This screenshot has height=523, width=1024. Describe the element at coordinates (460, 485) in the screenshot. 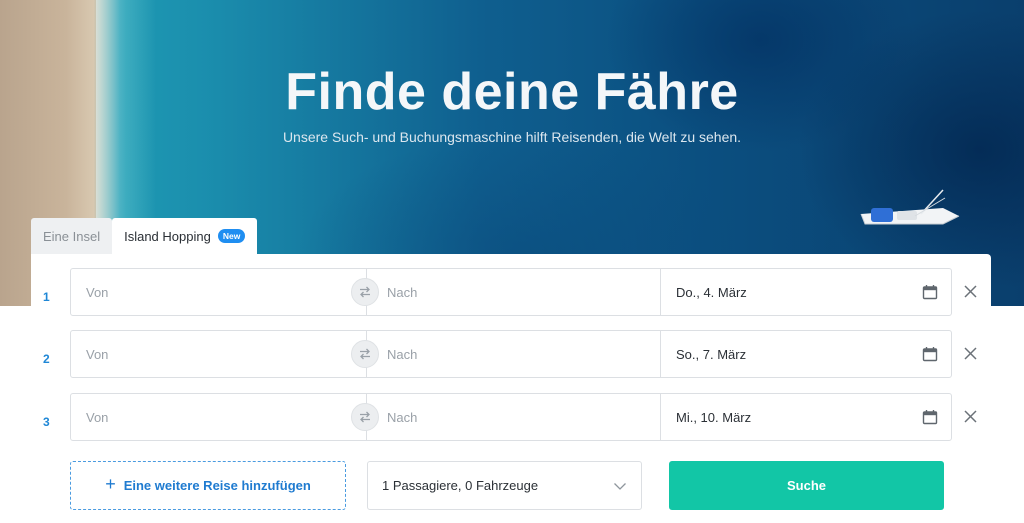

I see `passengers-value: 1 Passagiere, 0 Fahrzeuge` at that location.